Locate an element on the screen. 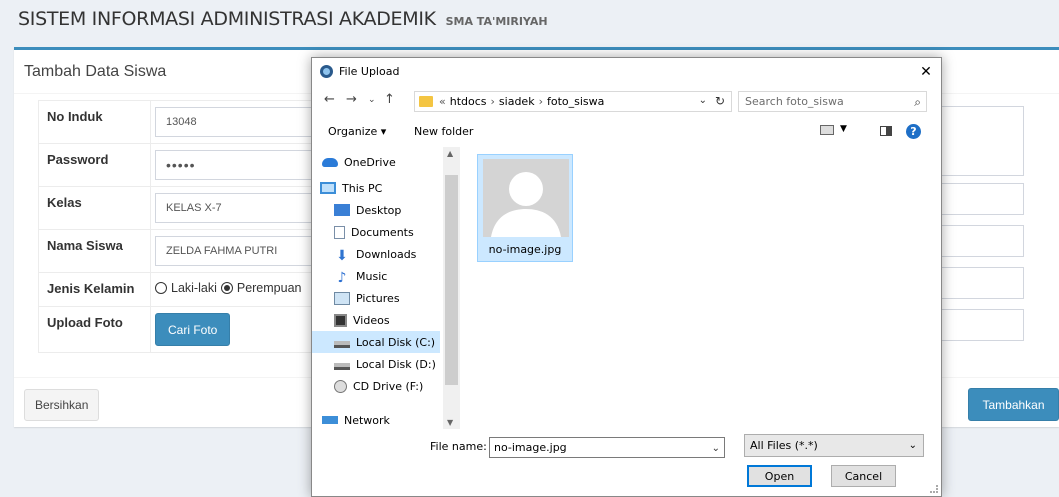 Image resolution: width=1059 pixels, height=497 pixels. nav-item-downloads: ⬇ Downloads is located at coordinates (375, 254).